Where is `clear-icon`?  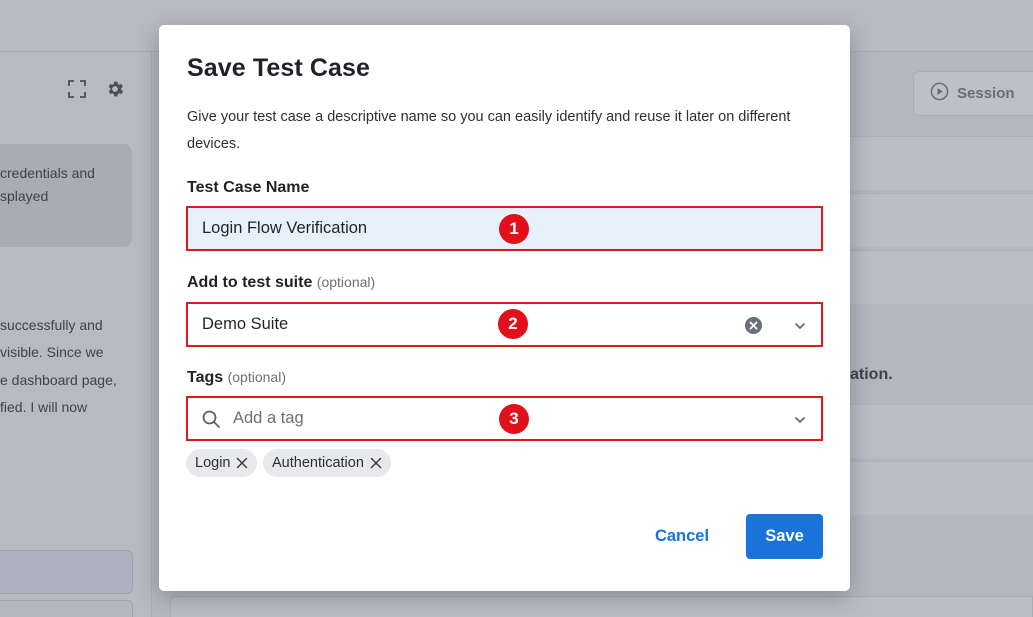
clear-icon is located at coordinates (753, 325).